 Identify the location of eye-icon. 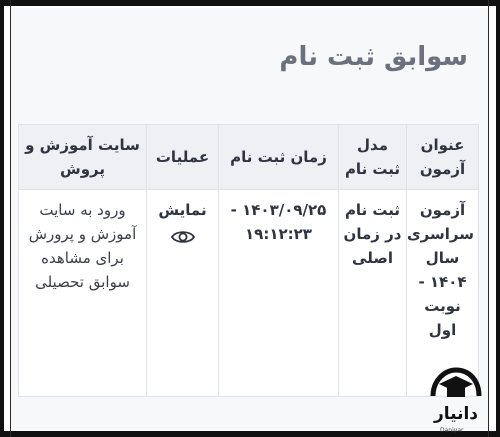
(182, 240).